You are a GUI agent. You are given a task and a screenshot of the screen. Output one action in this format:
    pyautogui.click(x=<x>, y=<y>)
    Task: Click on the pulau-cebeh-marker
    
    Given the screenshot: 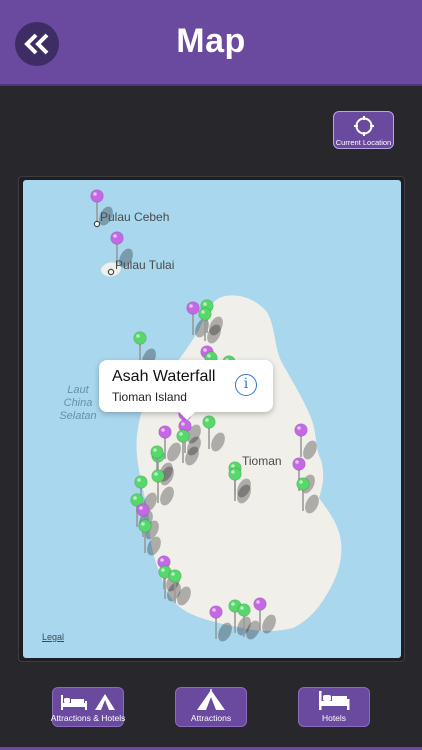 What is the action you would take?
    pyautogui.click(x=97, y=224)
    